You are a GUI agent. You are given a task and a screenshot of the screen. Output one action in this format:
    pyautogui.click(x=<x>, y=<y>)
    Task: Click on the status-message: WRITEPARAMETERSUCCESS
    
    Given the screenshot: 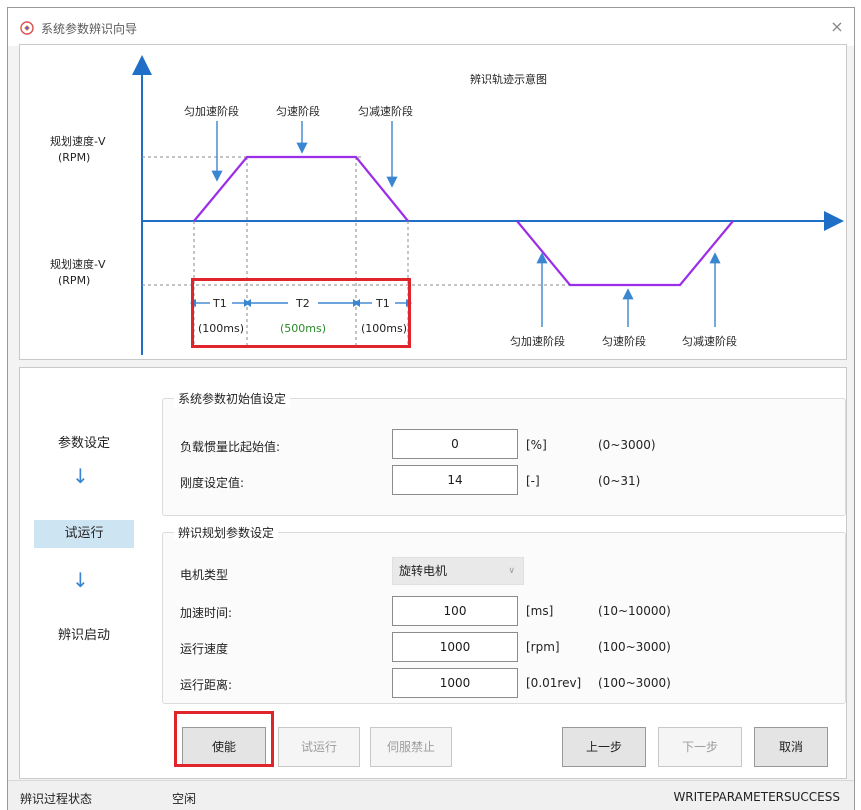 What is the action you would take?
    pyautogui.click(x=756, y=797)
    